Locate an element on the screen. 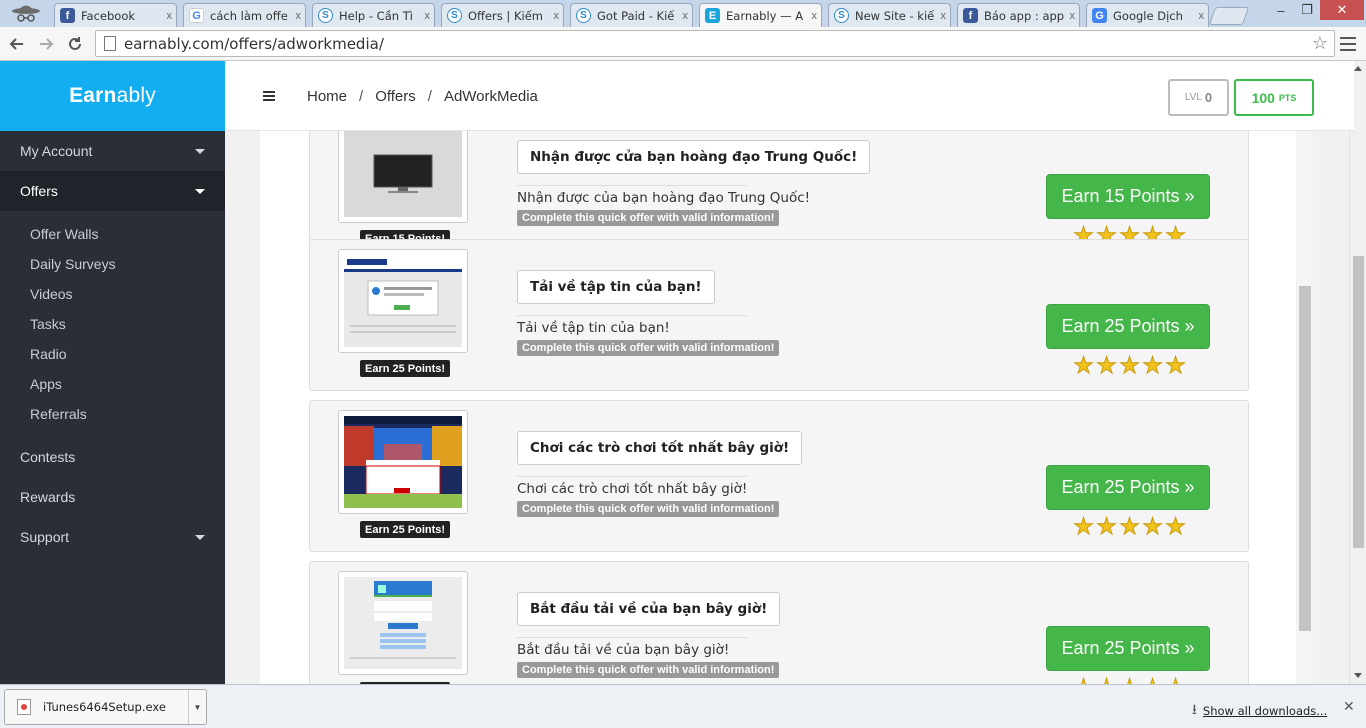 Image resolution: width=1366 pixels, height=728 pixels. download-item: iTunes6464Setup.exe ▼ is located at coordinates (105, 707).